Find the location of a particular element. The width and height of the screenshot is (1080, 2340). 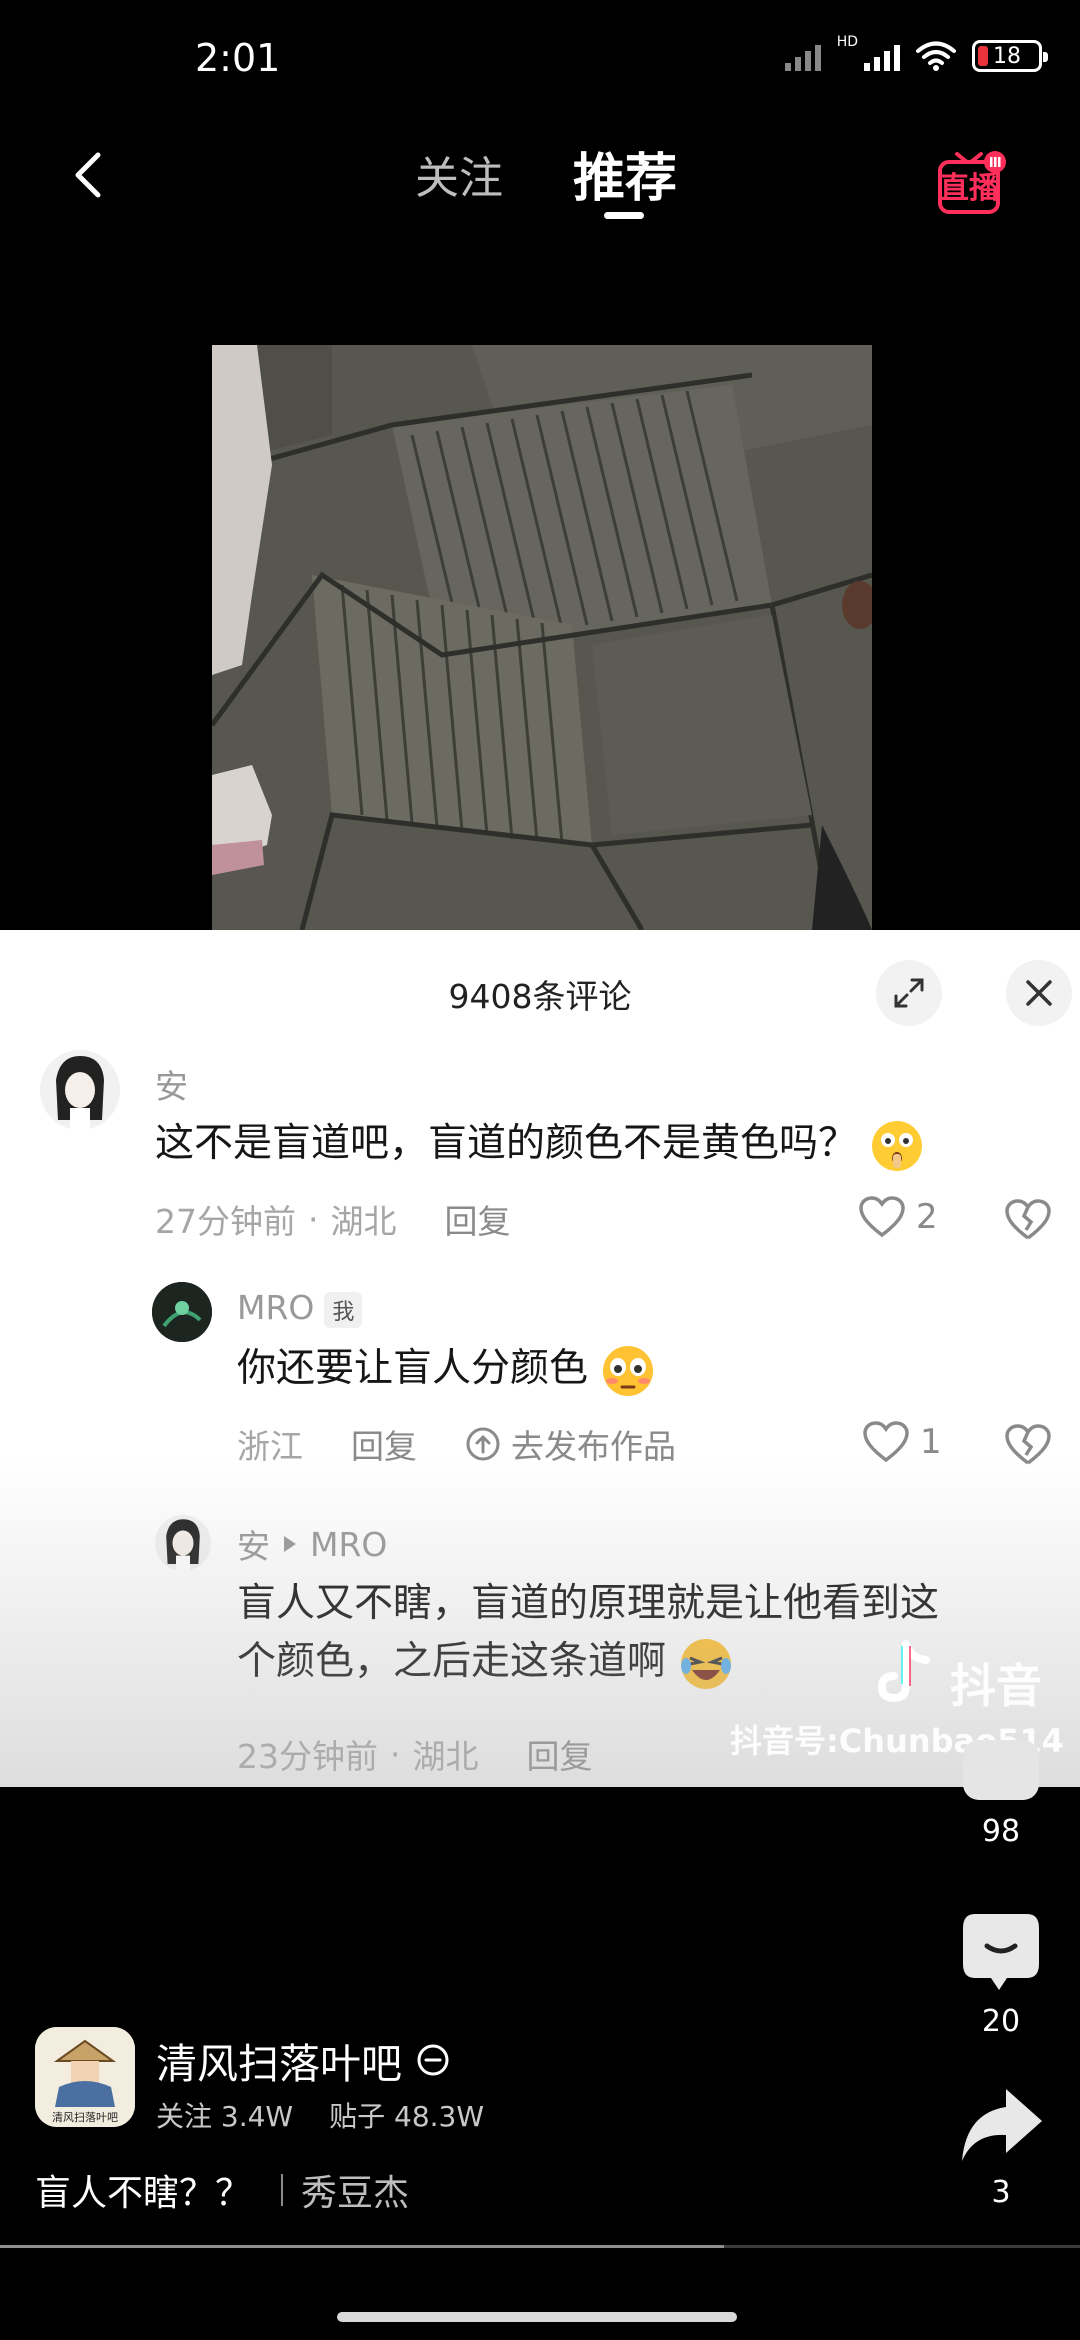

comment-text-line-2: 个颜色，之后走这条道啊 is located at coordinates (588, 1662).